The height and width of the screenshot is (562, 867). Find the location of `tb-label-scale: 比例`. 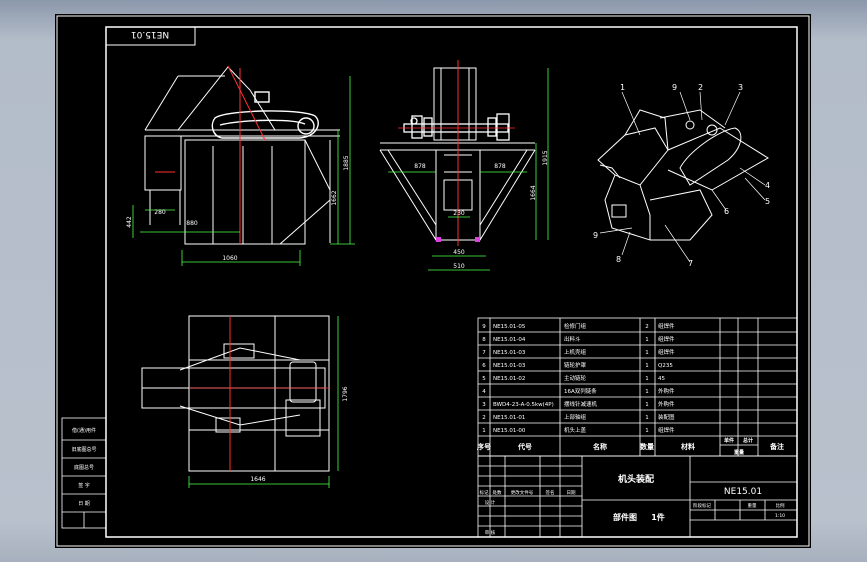

tb-label-scale: 比例 is located at coordinates (780, 505).